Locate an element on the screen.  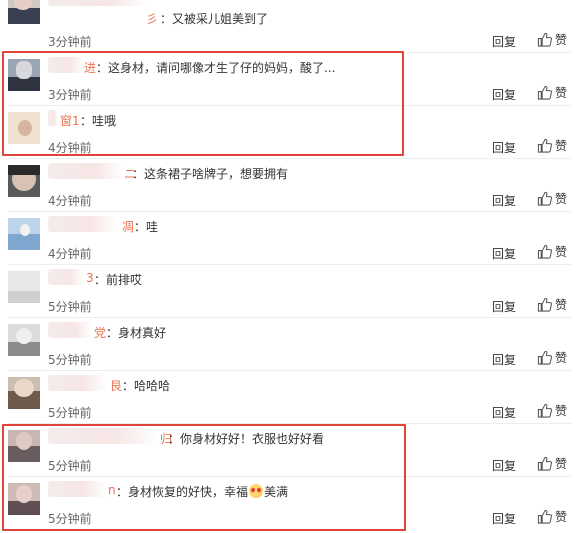
comment-text: ：身材真好 is located at coordinates (136, 333).